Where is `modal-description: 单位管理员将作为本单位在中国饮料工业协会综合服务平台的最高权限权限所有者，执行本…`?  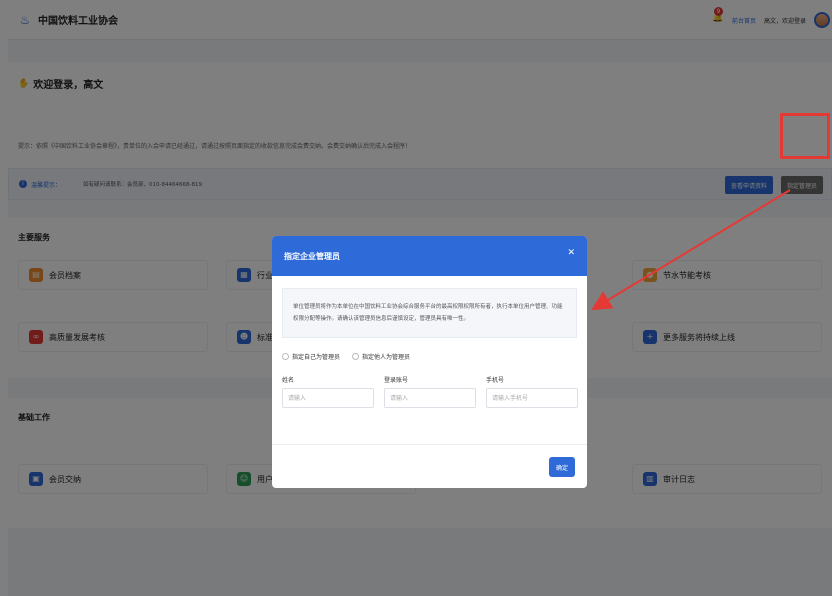
modal-description: 单位管理员将作为本单位在中国饮料工业协会综合服务平台的最高权限权限所有者，执行本… is located at coordinates (429, 313).